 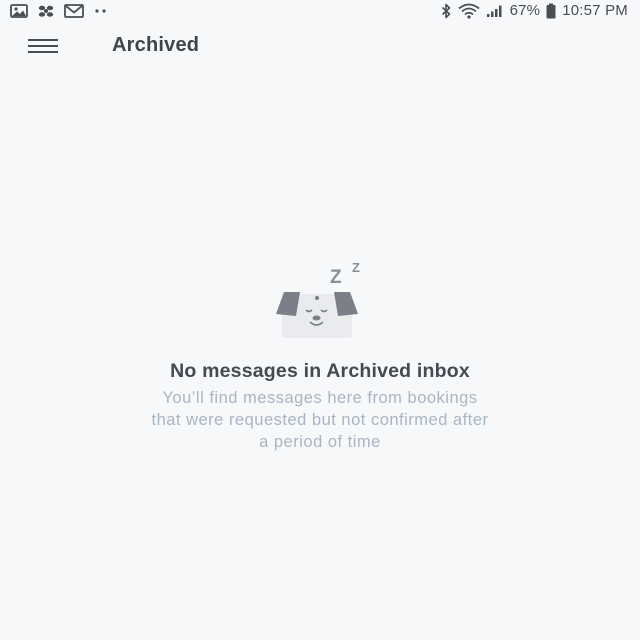 I want to click on pinwheel-icon, so click(x=46, y=11).